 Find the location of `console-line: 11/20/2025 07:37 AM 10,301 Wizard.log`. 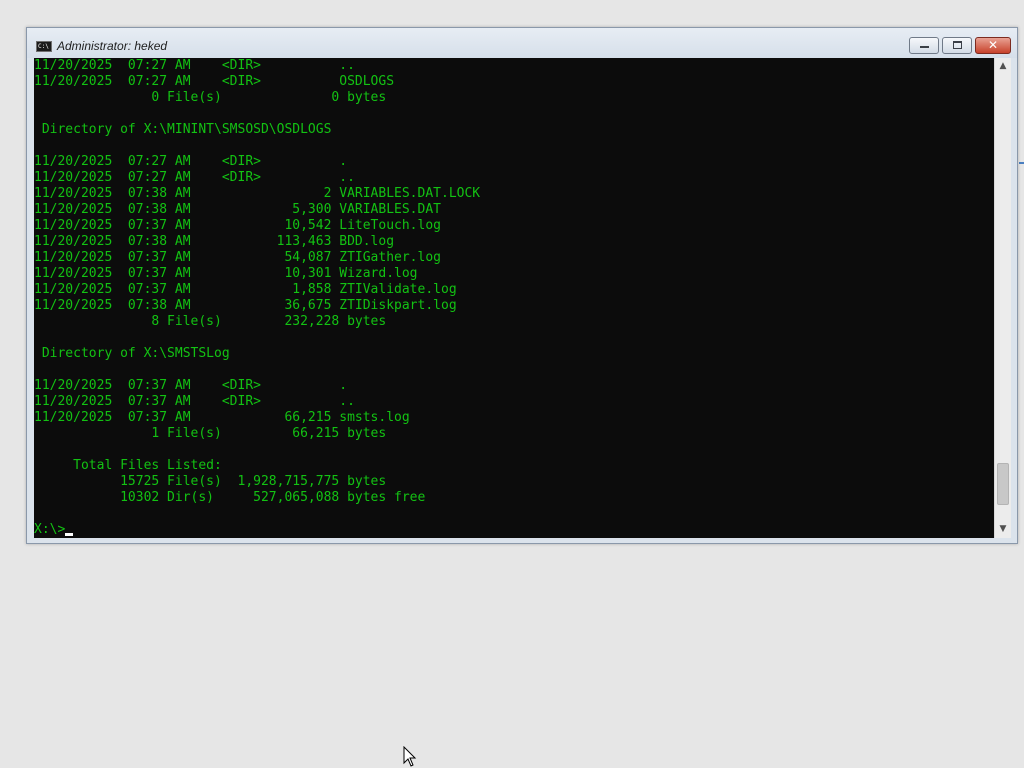

console-line: 11/20/2025 07:37 AM 10,301 Wizard.log is located at coordinates (226, 273).